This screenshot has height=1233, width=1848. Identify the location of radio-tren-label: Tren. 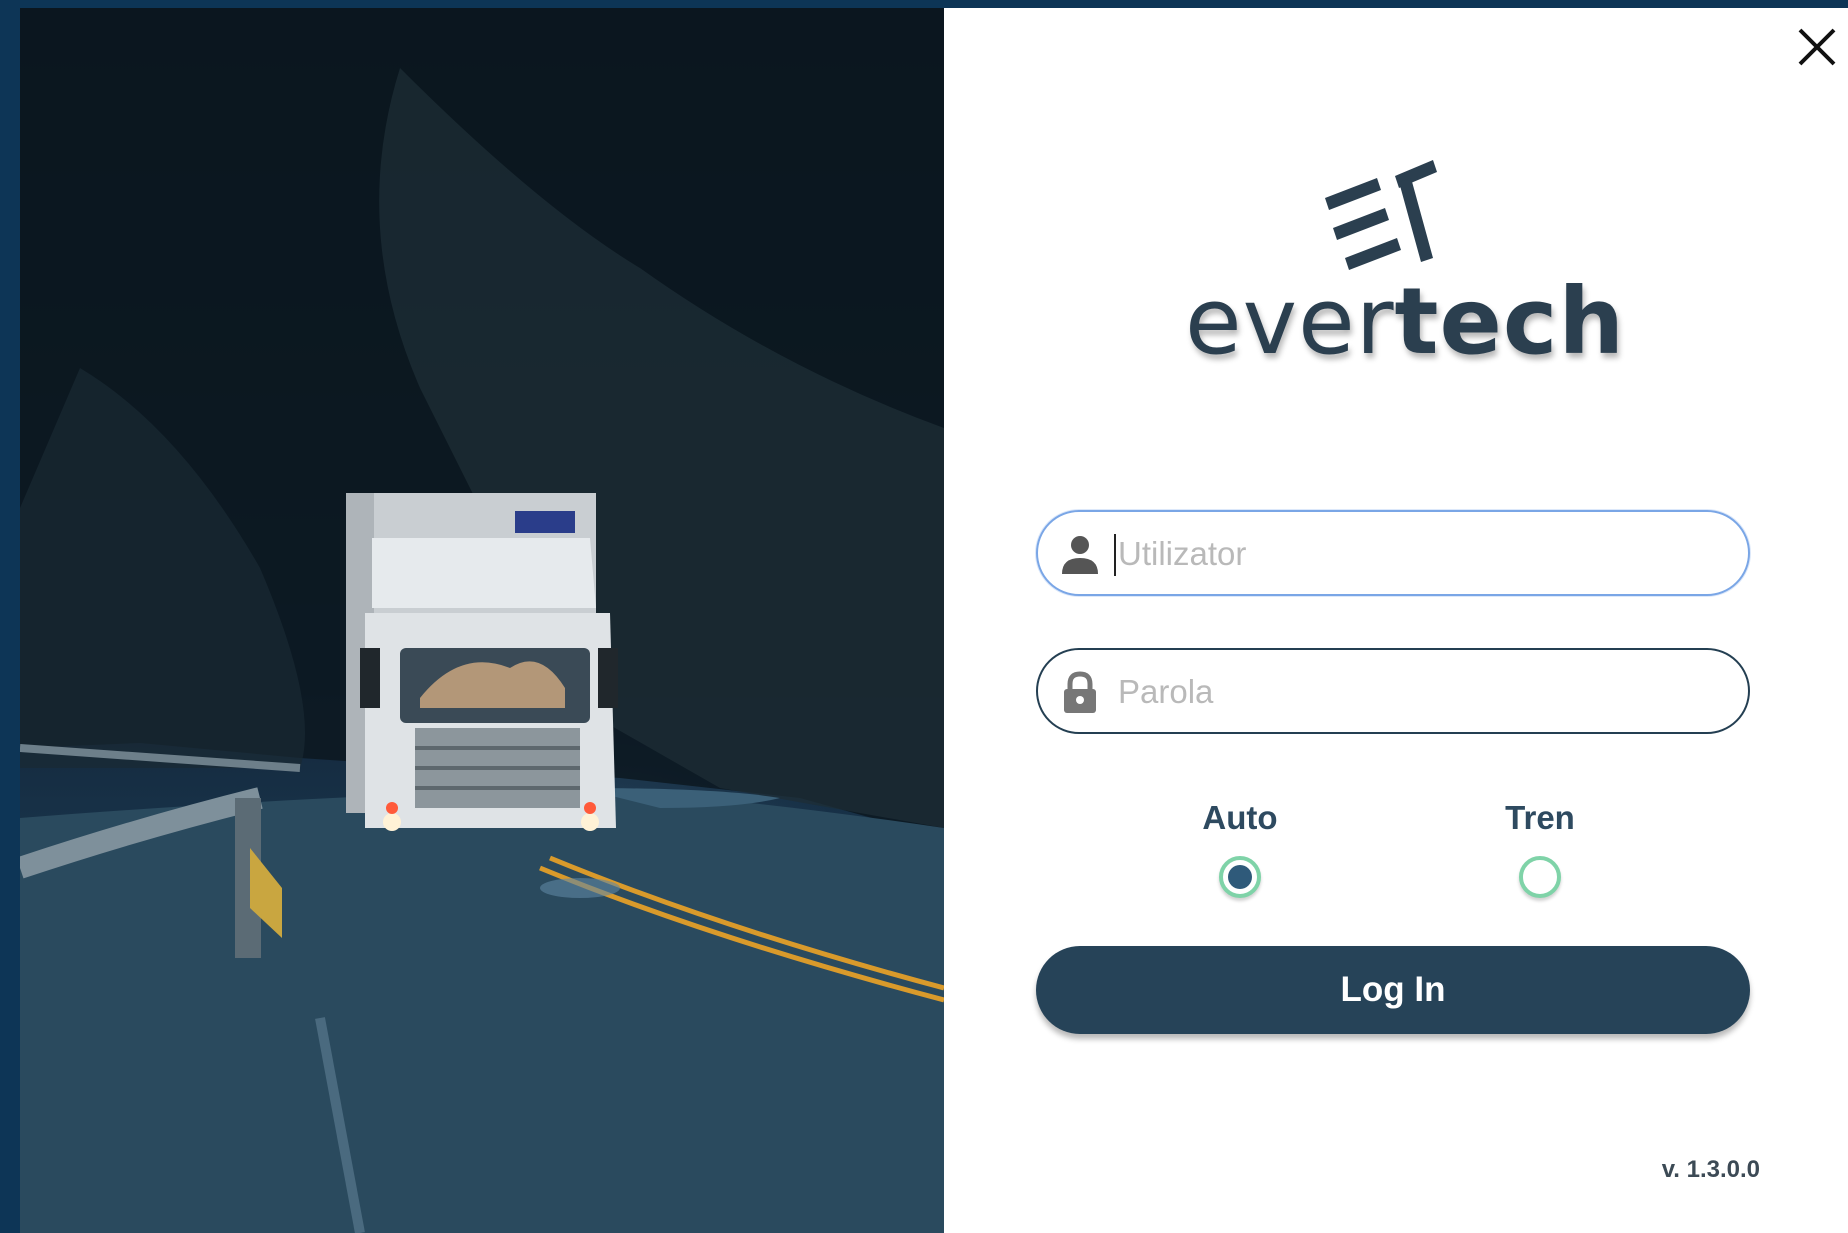
(1540, 817).